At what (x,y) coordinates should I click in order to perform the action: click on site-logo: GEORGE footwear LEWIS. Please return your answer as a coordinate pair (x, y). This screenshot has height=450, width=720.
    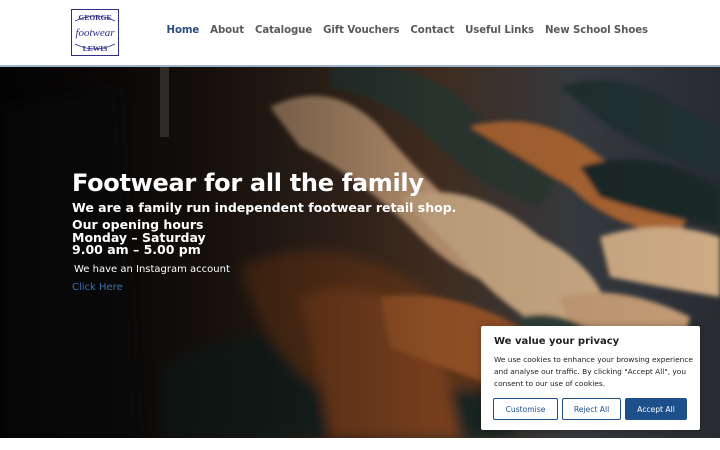
    Looking at the image, I should click on (95, 32).